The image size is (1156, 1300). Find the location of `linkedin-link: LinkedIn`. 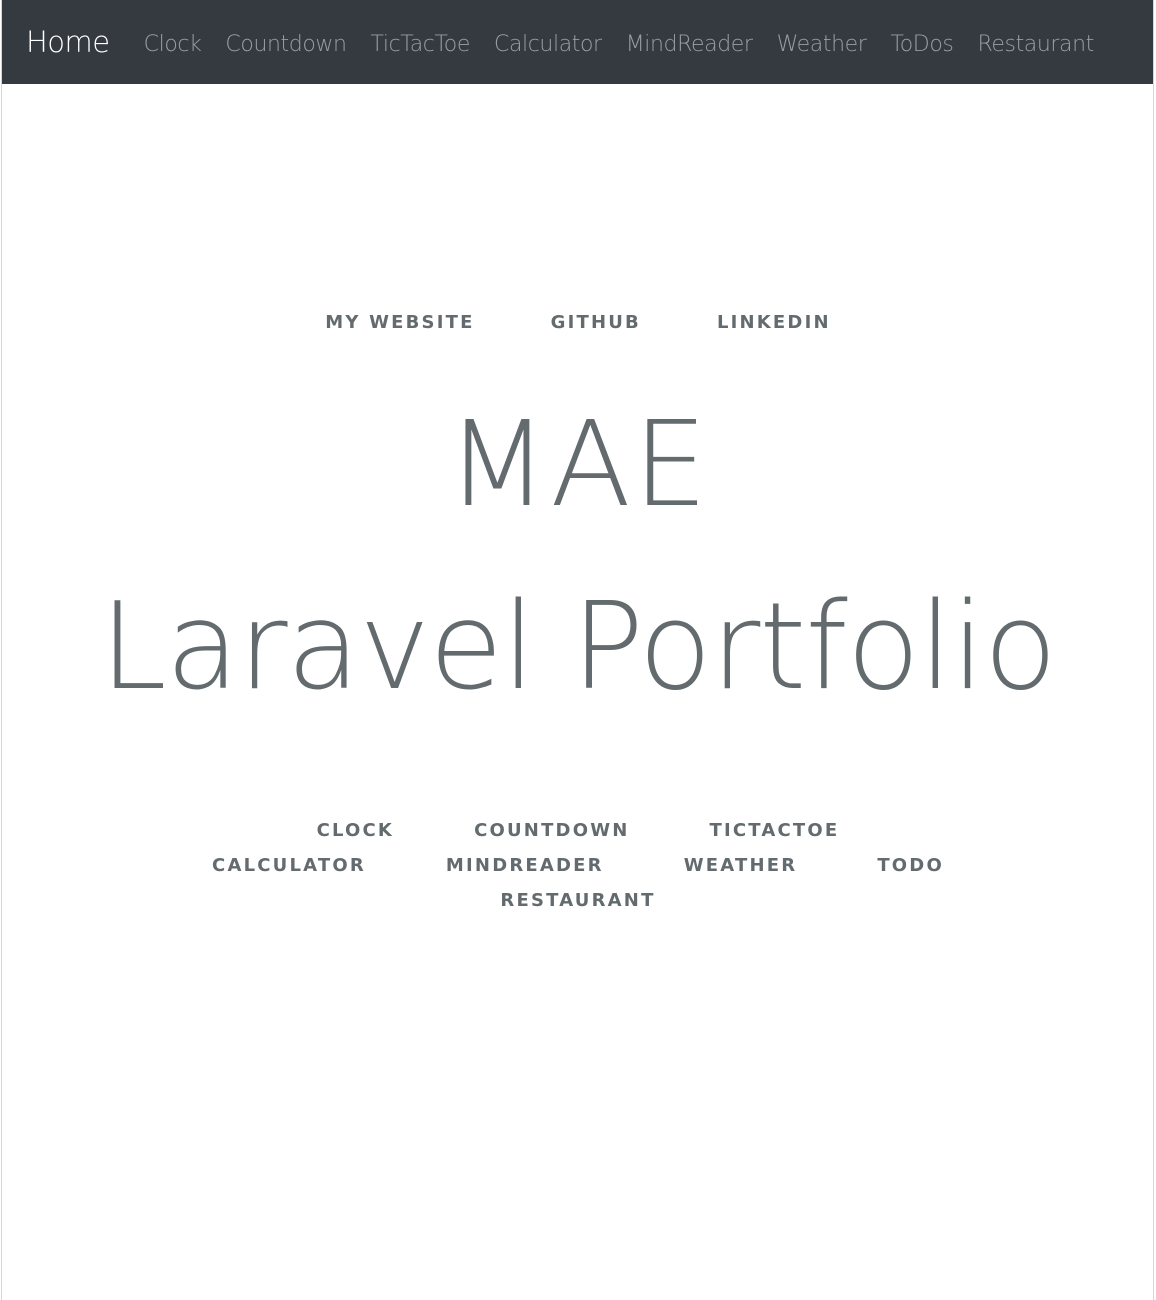

linkedin-link: LinkedIn is located at coordinates (774, 322).